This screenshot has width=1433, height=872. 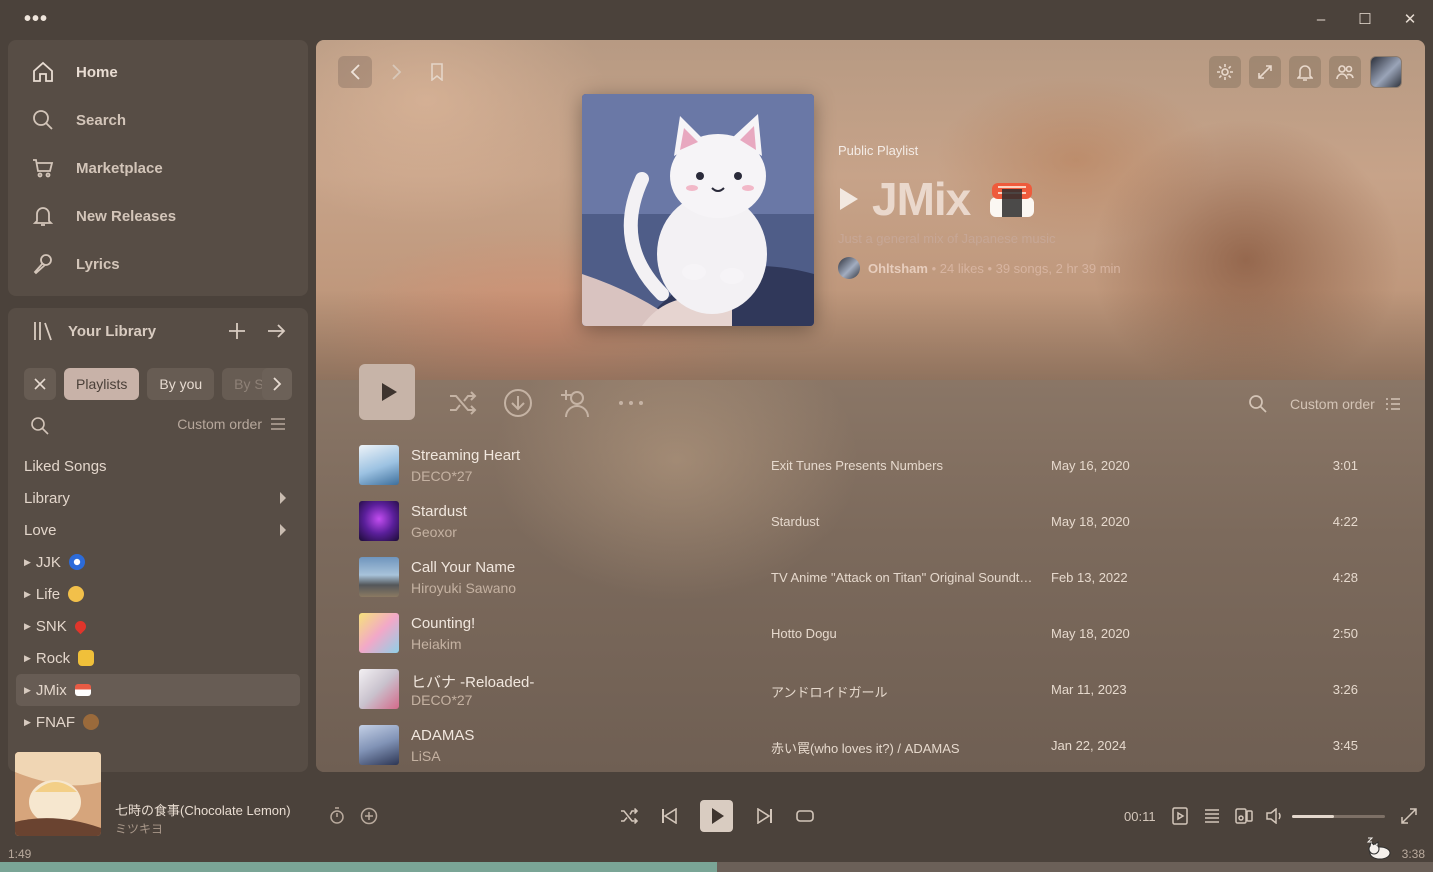 What do you see at coordinates (102, 216) in the screenshot?
I see `nav-new-releases: New Releases` at bounding box center [102, 216].